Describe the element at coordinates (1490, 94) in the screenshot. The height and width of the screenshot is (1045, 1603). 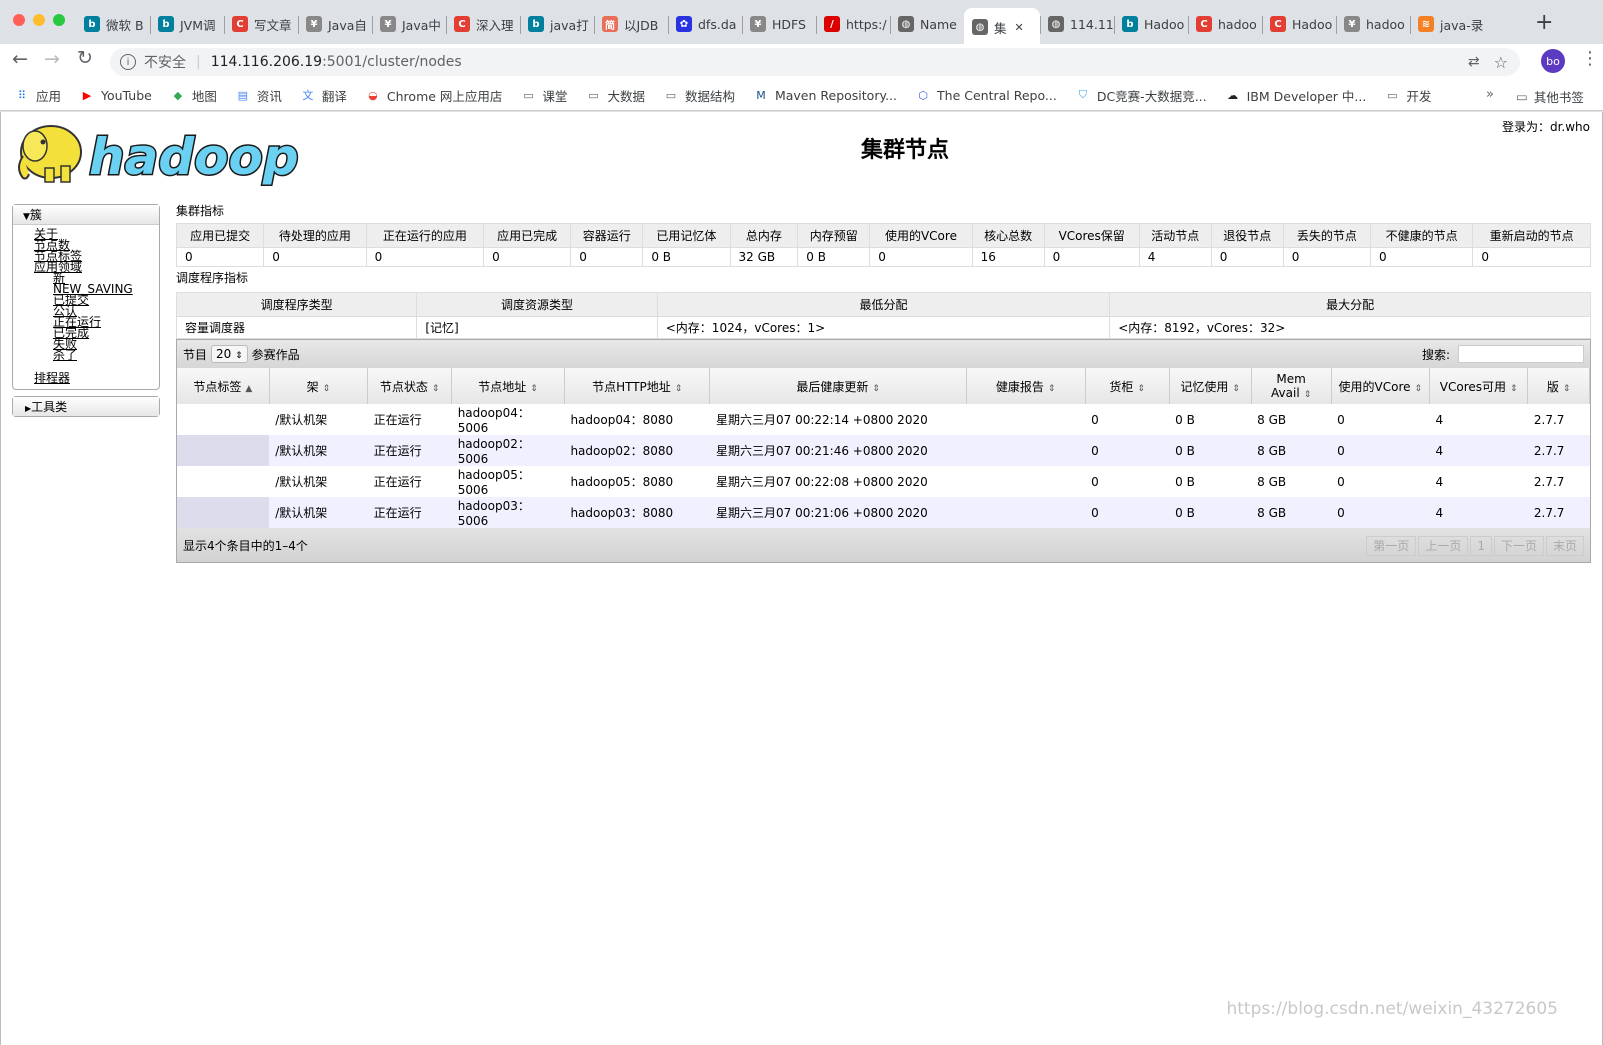
I see `more-bookmarks-chevron-icon: »` at that location.